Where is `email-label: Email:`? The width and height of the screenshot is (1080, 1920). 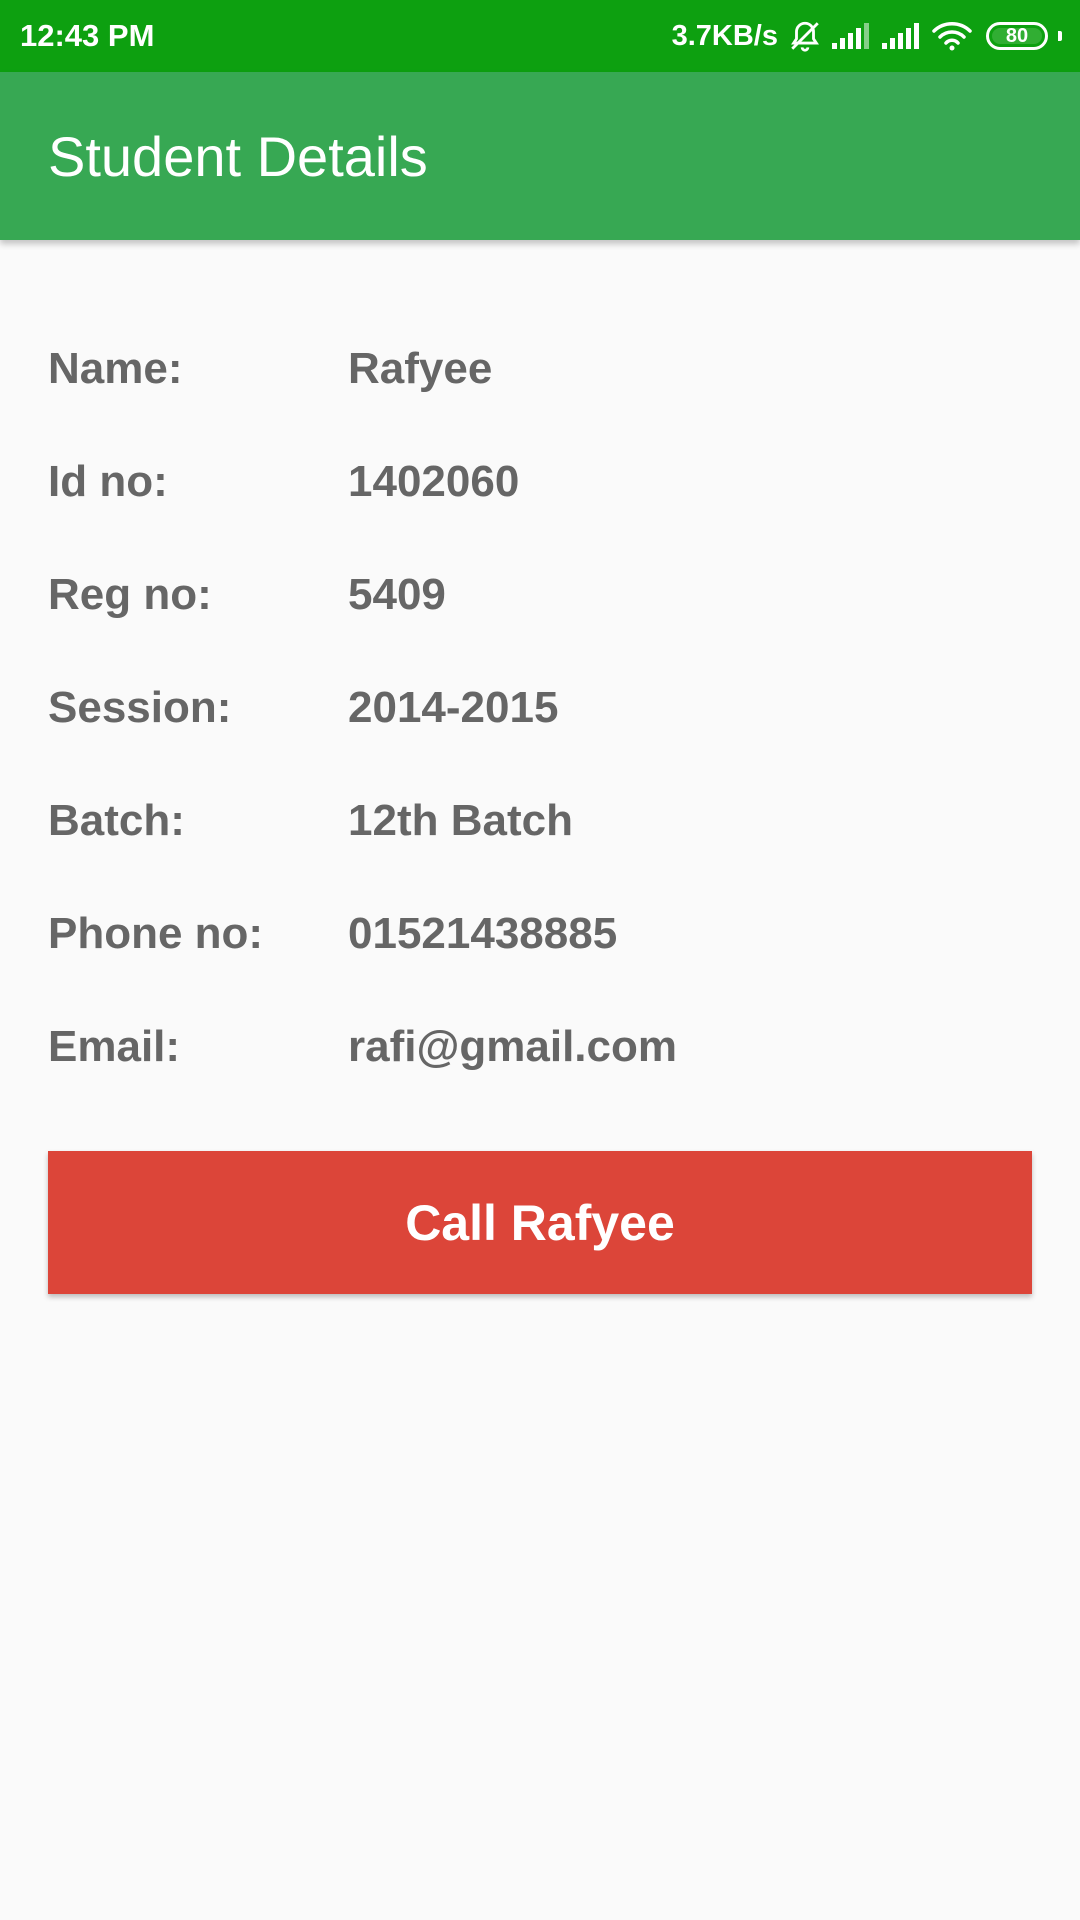
email-label: Email: is located at coordinates (114, 1046).